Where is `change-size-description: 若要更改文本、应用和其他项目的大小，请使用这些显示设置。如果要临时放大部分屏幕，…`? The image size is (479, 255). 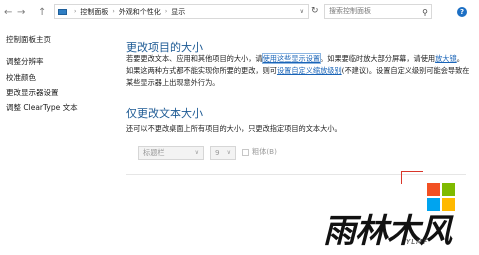
change-size-description: 若要更改文本、应用和其他项目的大小，请使用这些显示设置。如果要临时放大部分屏幕，… is located at coordinates (298, 71).